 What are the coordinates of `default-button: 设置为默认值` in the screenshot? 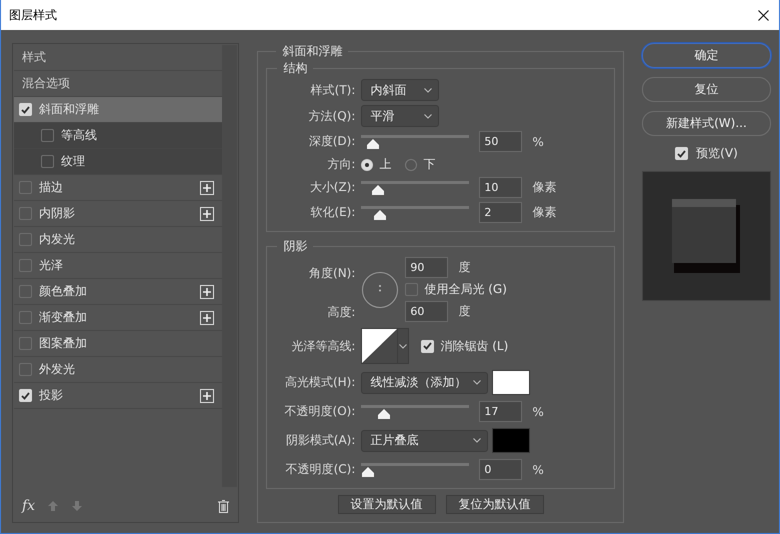 It's located at (387, 504).